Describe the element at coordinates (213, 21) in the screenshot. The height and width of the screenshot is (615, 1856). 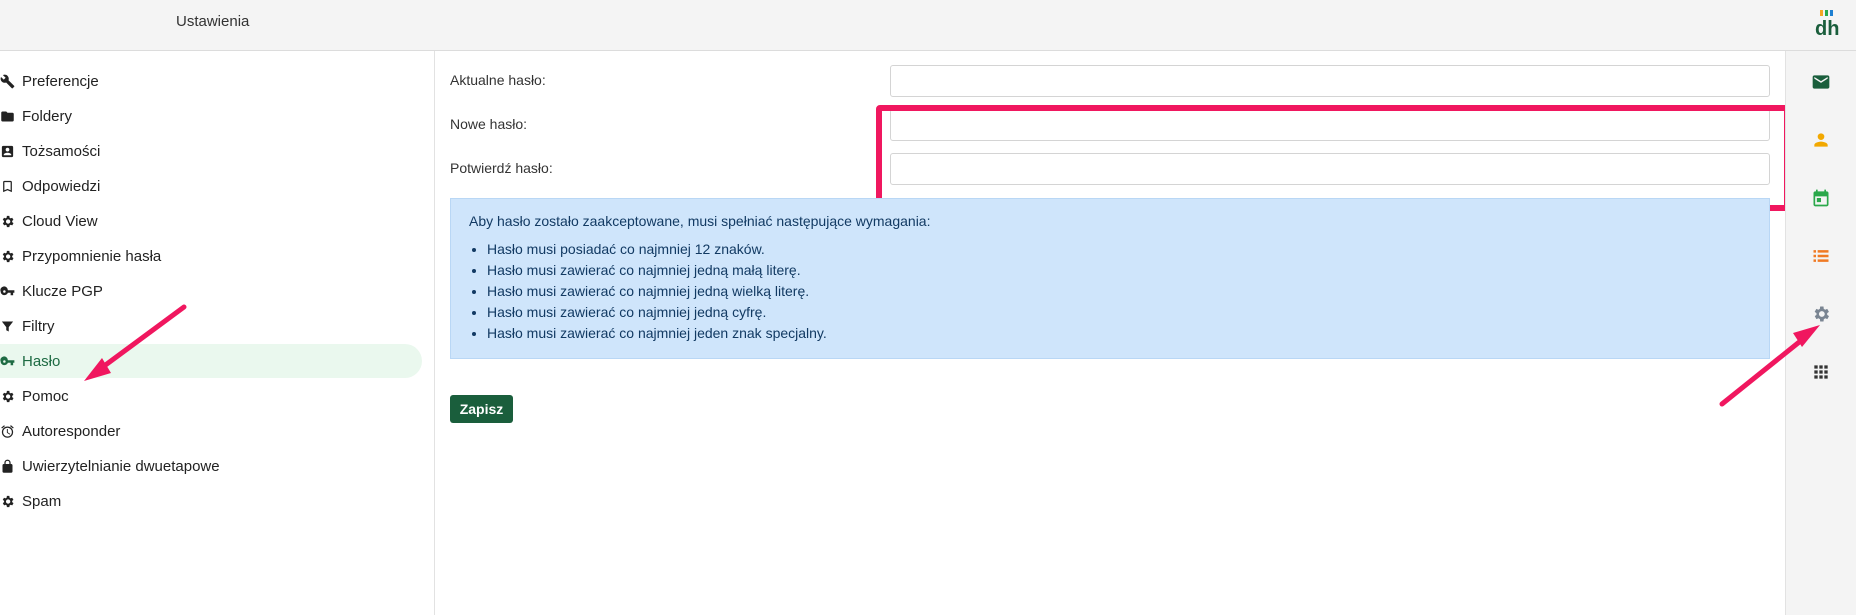
I see `page-title: Ustawienia` at that location.